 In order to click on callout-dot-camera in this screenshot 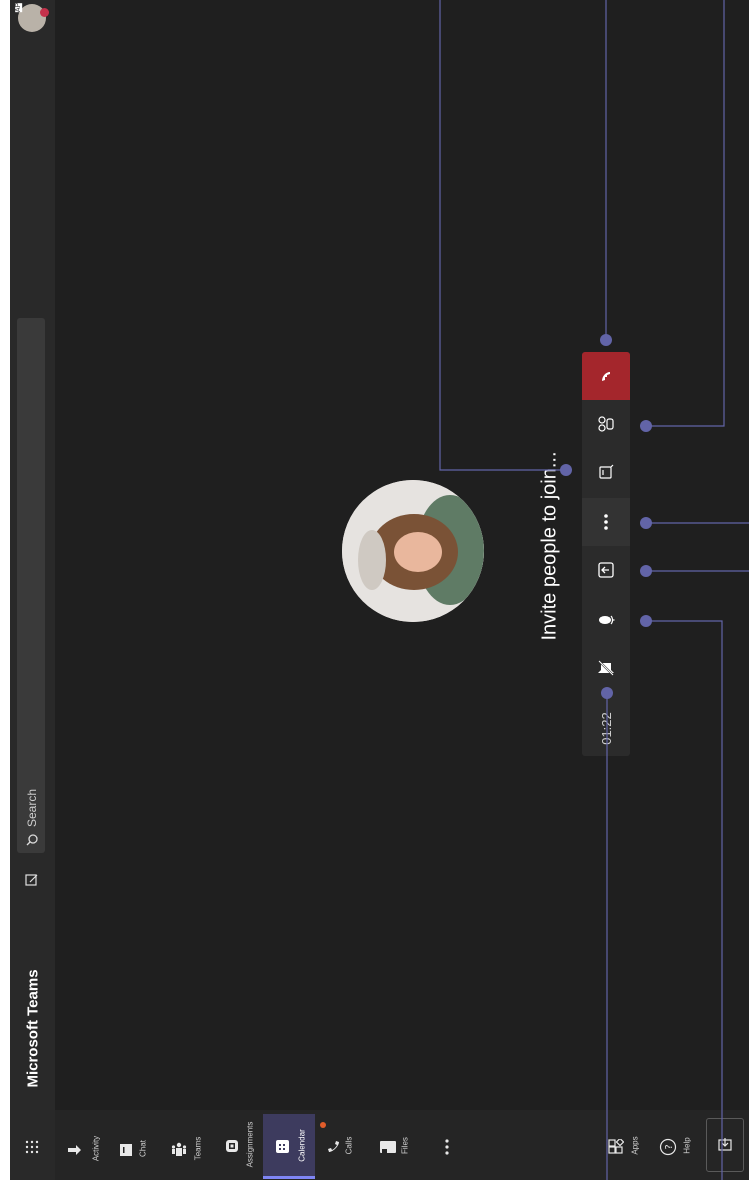, I will do `click(607, 693)`.